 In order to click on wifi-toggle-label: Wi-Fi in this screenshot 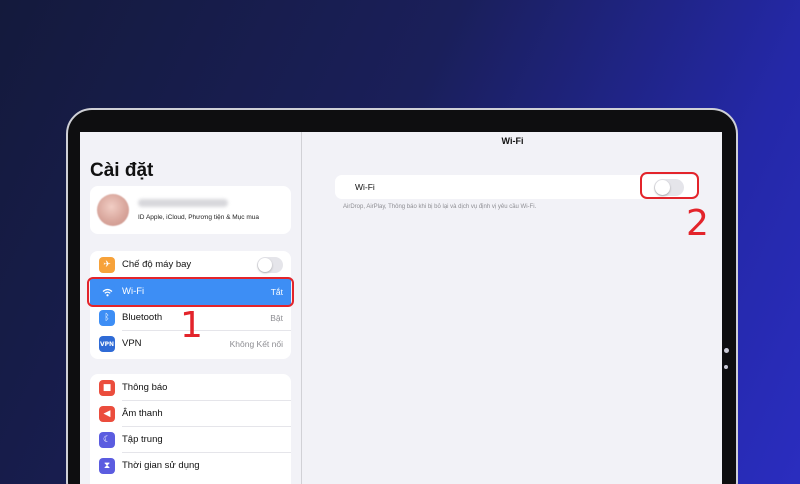, I will do `click(365, 187)`.